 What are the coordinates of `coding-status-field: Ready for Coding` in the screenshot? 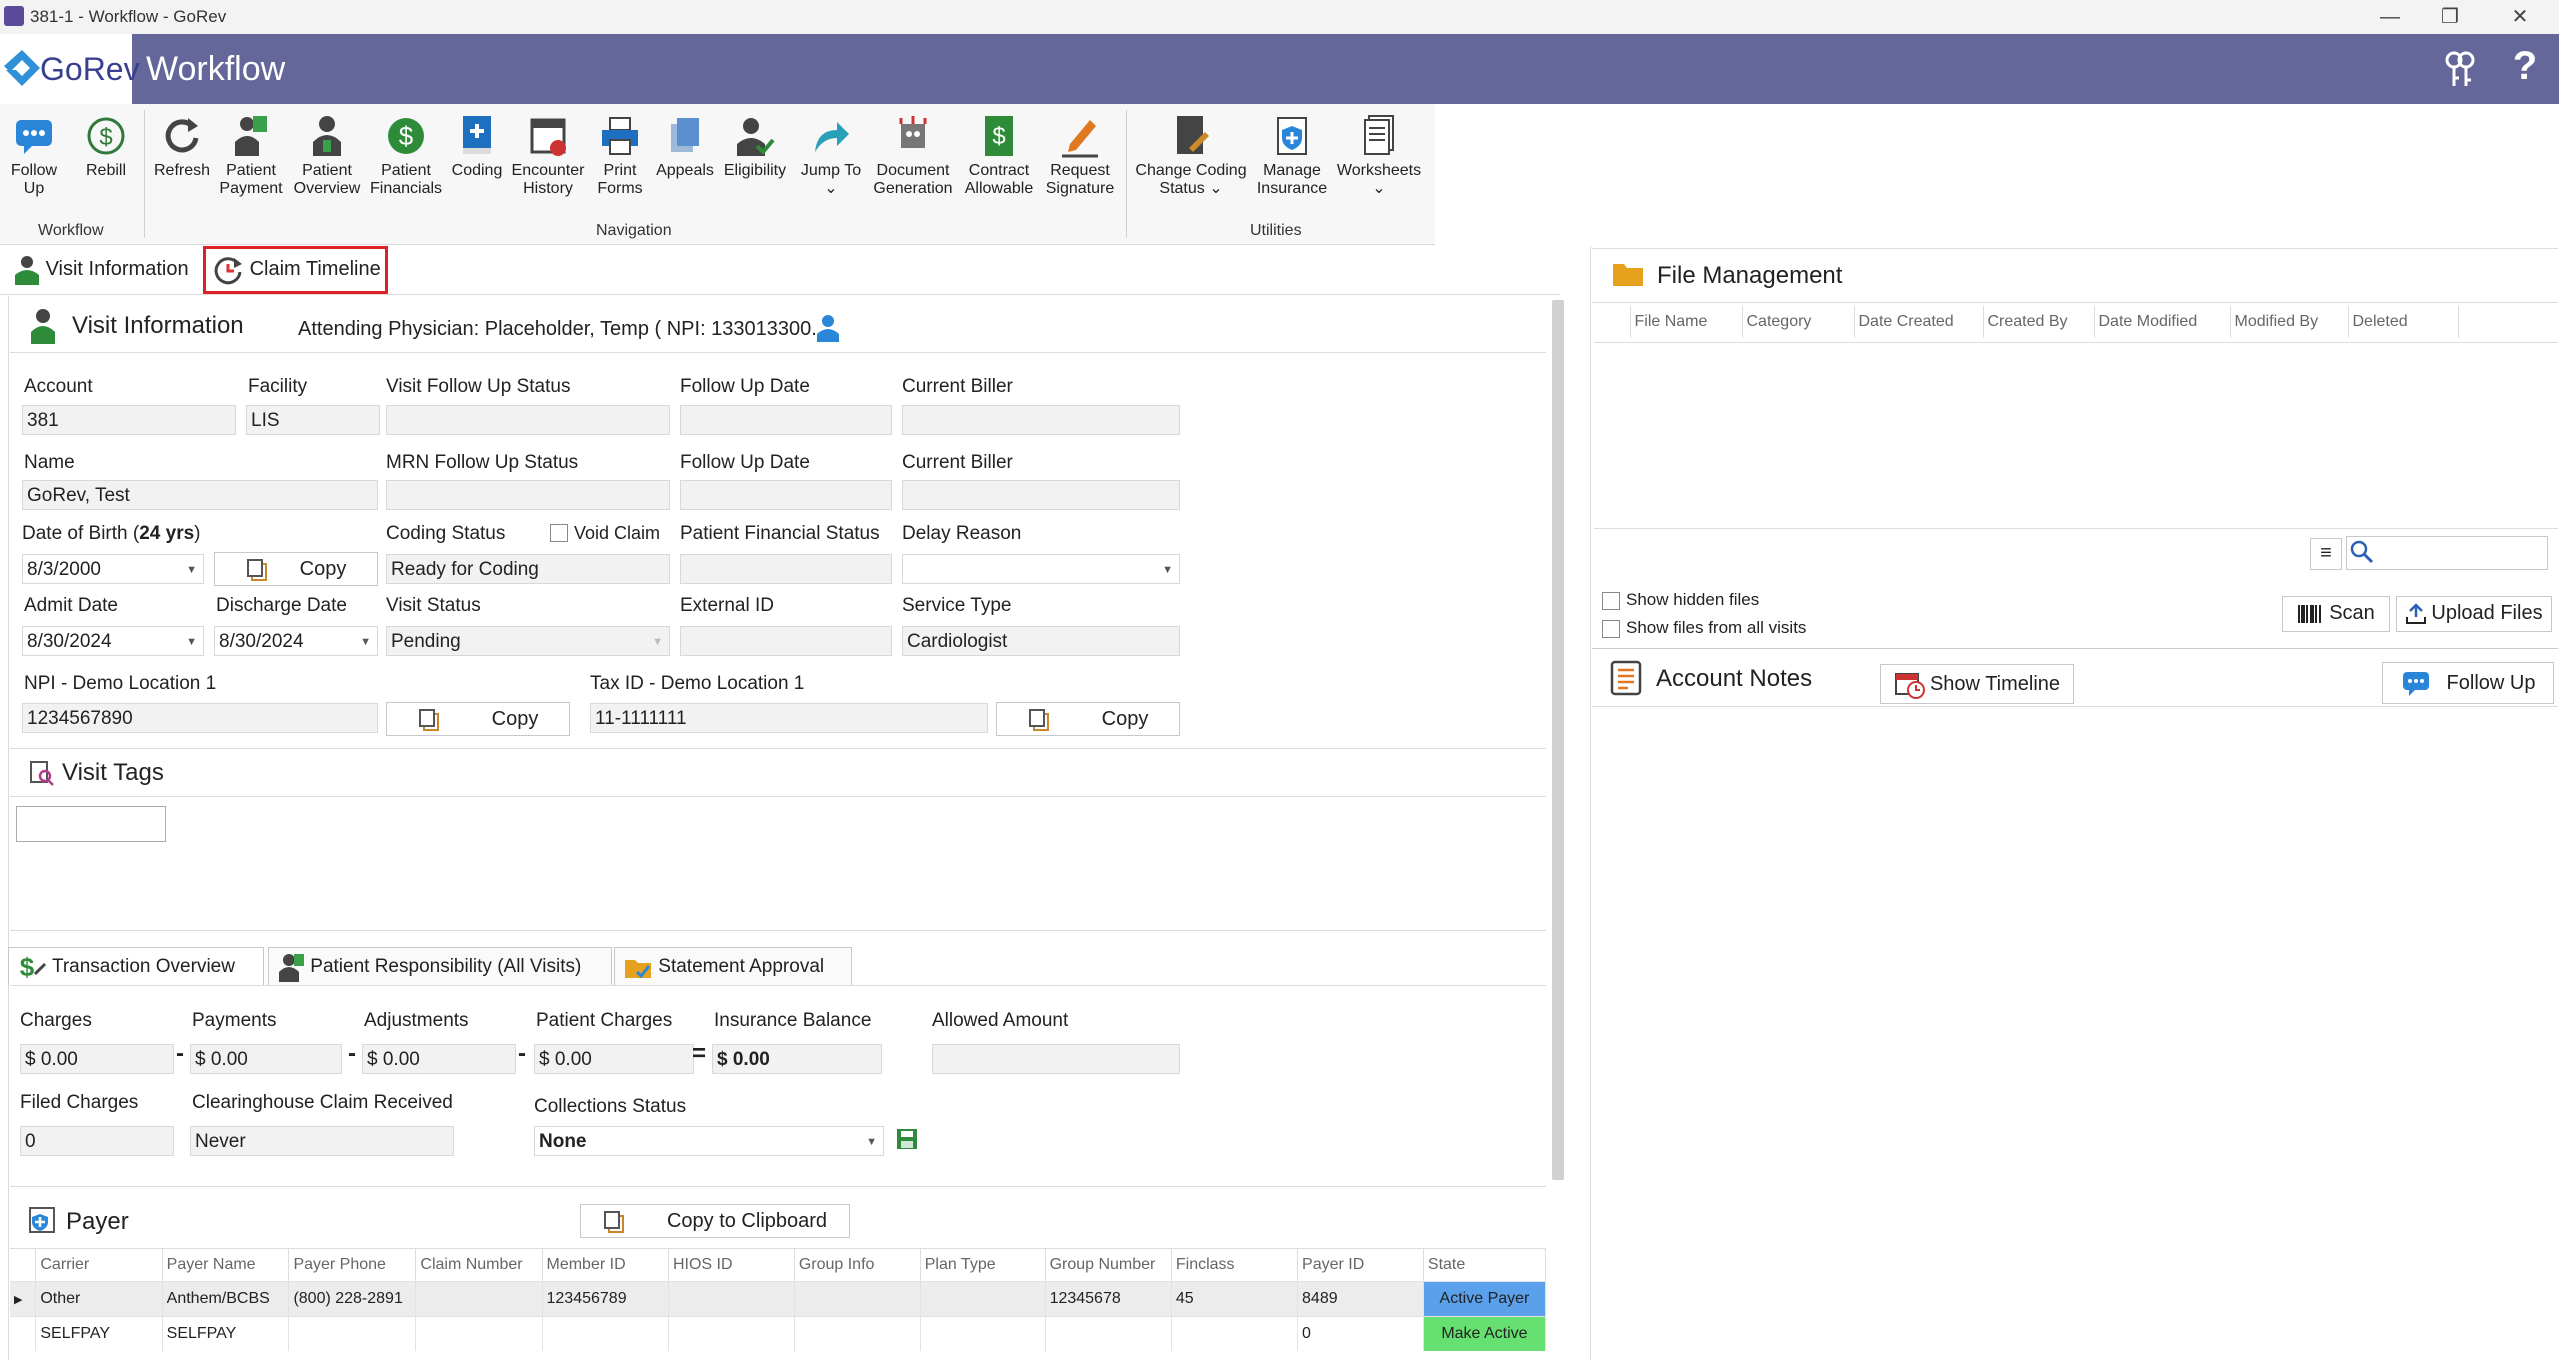 It's located at (528, 569).